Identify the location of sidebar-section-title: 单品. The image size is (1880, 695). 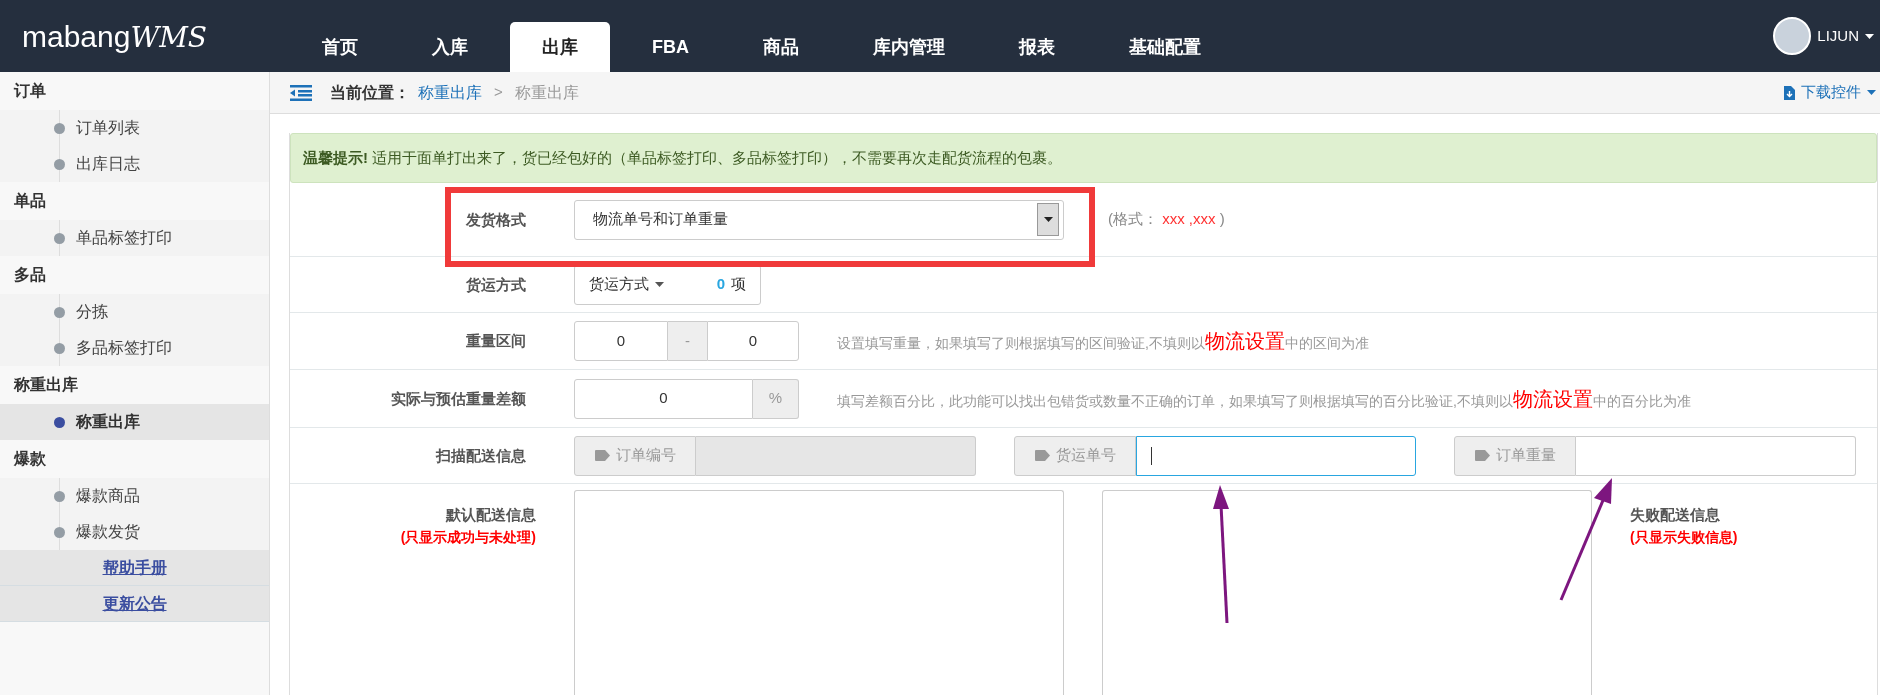
(30, 201).